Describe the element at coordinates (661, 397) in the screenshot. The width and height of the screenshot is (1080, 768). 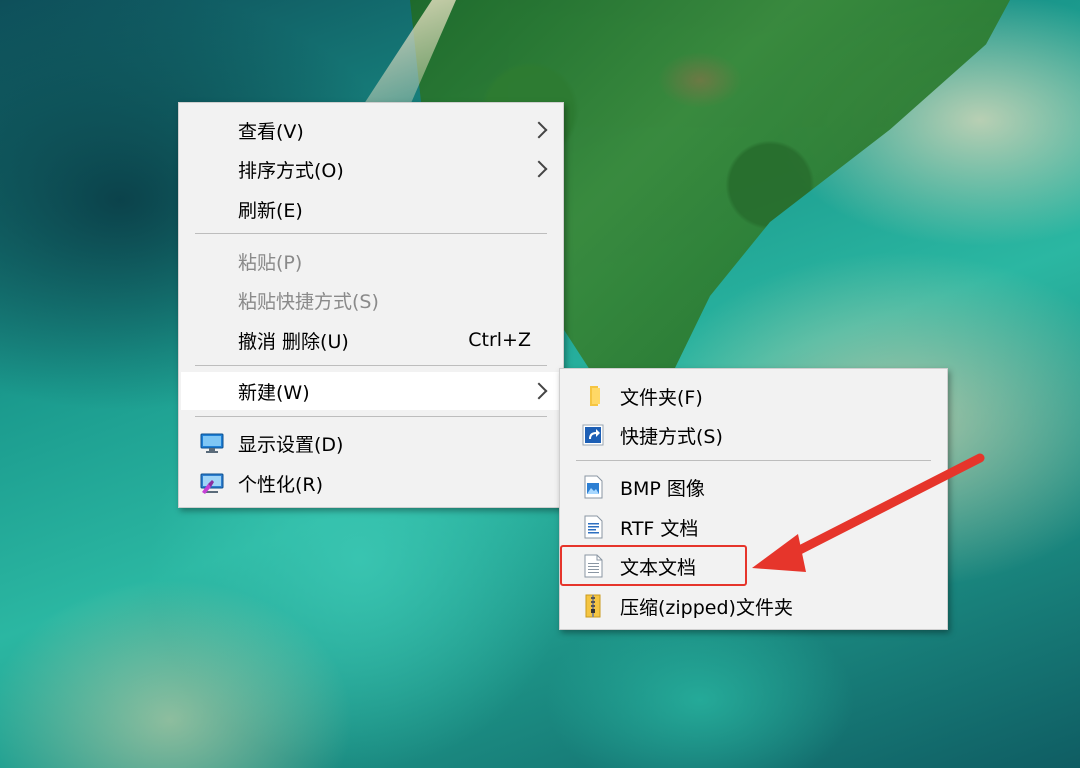
I see `menu-item-label: 文件夹(F)` at that location.